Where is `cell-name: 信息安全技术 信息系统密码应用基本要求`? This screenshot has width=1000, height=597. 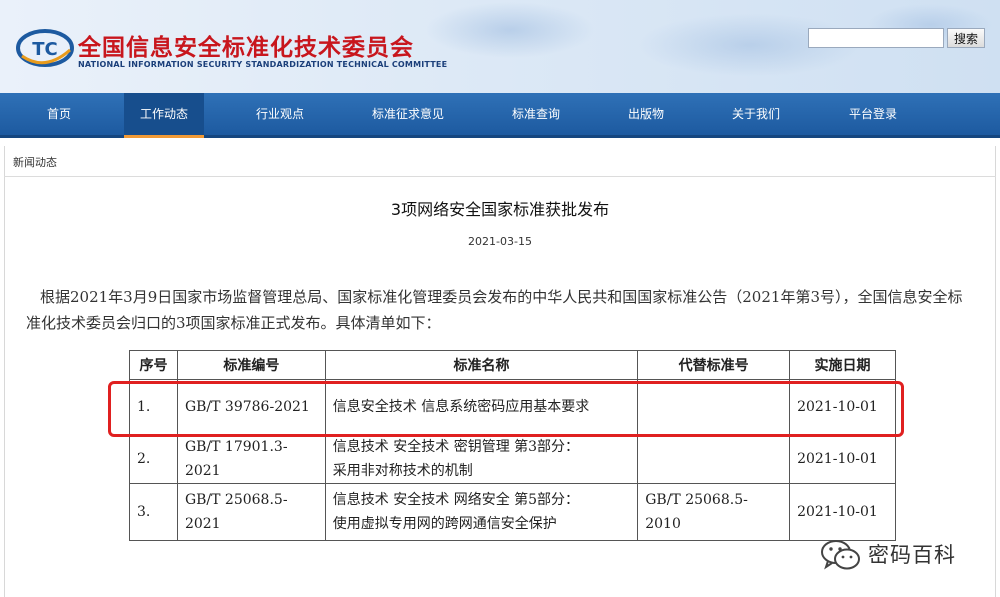 cell-name: 信息安全技术 信息系统密码应用基本要求 is located at coordinates (481, 407).